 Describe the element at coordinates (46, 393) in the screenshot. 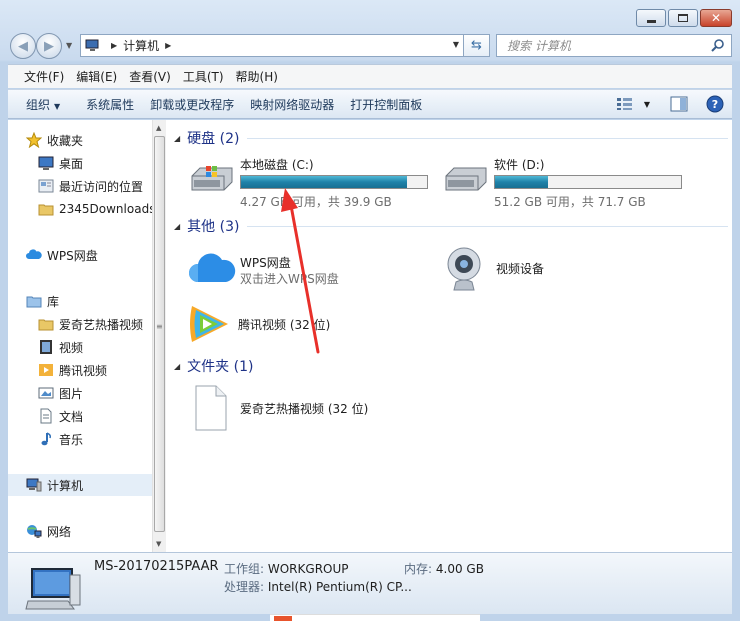

I see `pictures-icon` at that location.